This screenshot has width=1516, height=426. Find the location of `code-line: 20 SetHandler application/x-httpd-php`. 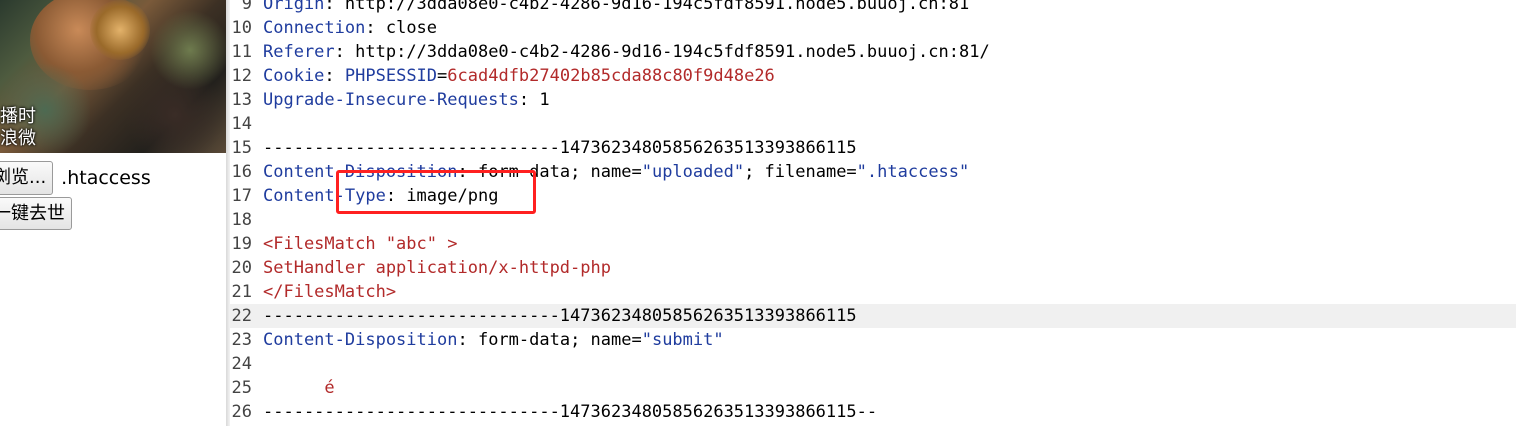

code-line: 20 SetHandler application/x-httpd-php is located at coordinates (873, 268).